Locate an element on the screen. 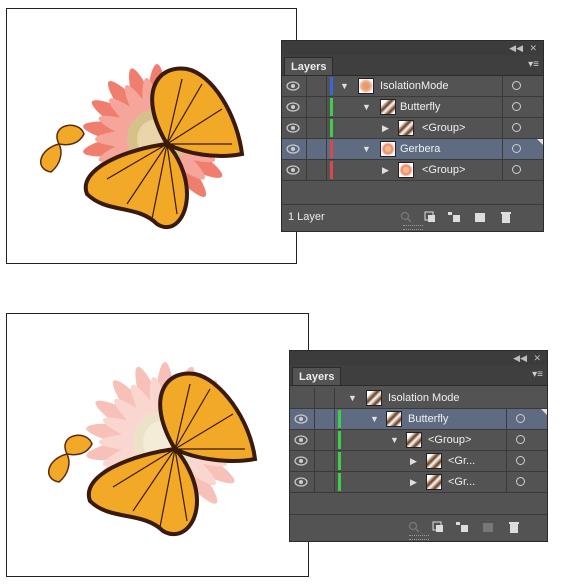  gerbera-butterfly-artwork-bottom is located at coordinates (153, 449).